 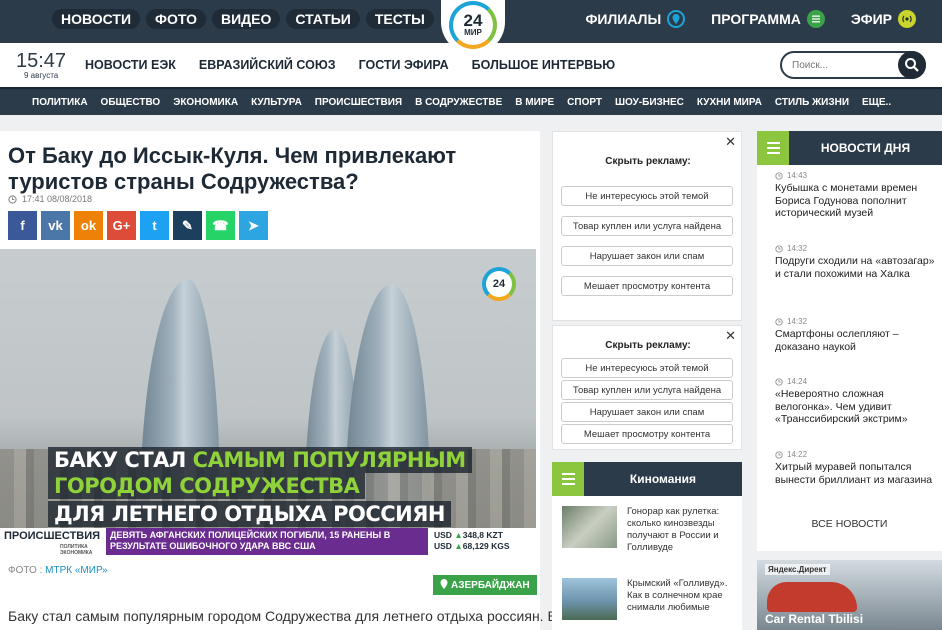 What do you see at coordinates (131, 102) in the screenshot?
I see `cat-society: ОБЩЕСТВО` at bounding box center [131, 102].